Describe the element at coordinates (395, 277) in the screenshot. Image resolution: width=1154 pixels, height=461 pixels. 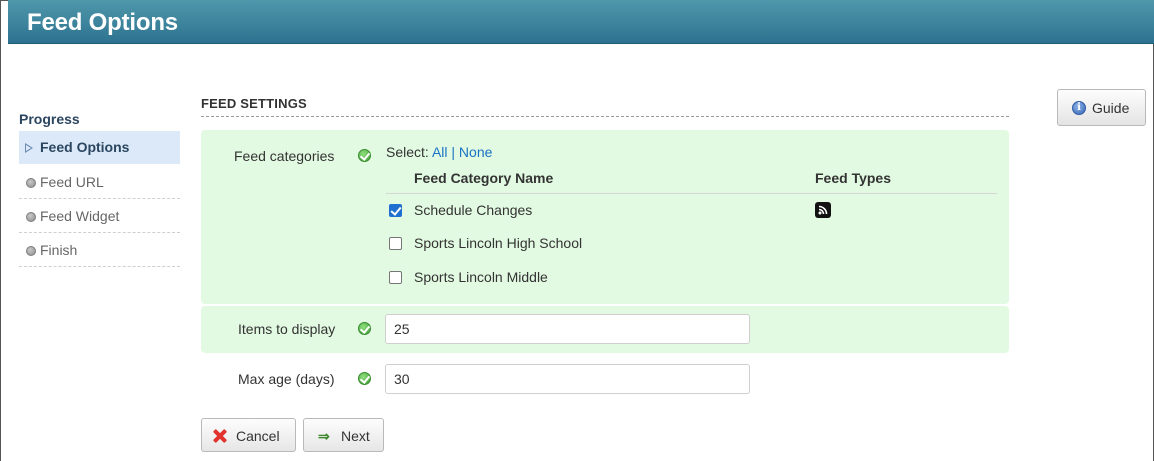
I see `category-checkbox-sports-lincoln-middle` at that location.